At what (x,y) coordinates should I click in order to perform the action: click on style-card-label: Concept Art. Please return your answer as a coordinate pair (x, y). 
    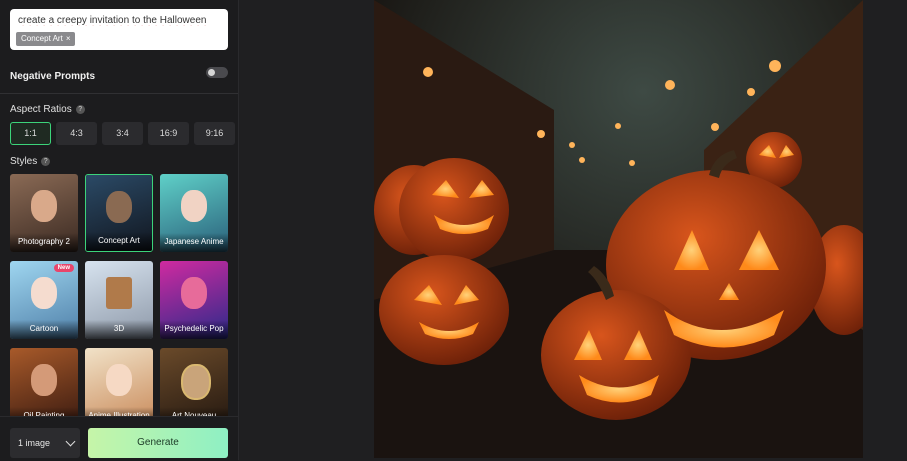
    Looking at the image, I should click on (119, 241).